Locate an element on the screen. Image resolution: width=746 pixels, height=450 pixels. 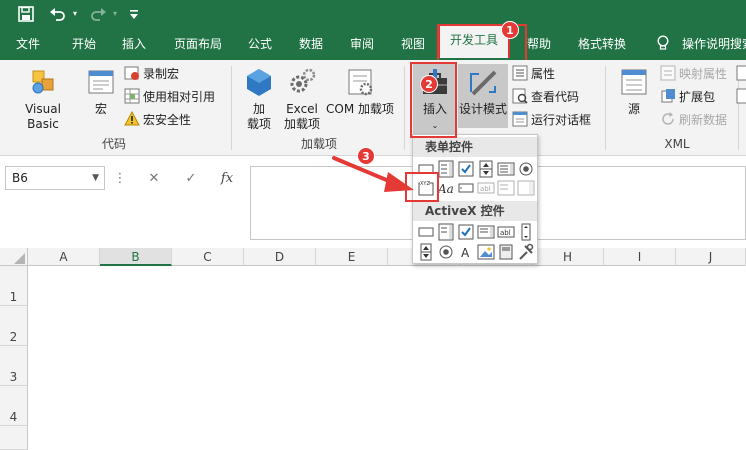
design-mode-button: 设计模式 is located at coordinates (483, 96).